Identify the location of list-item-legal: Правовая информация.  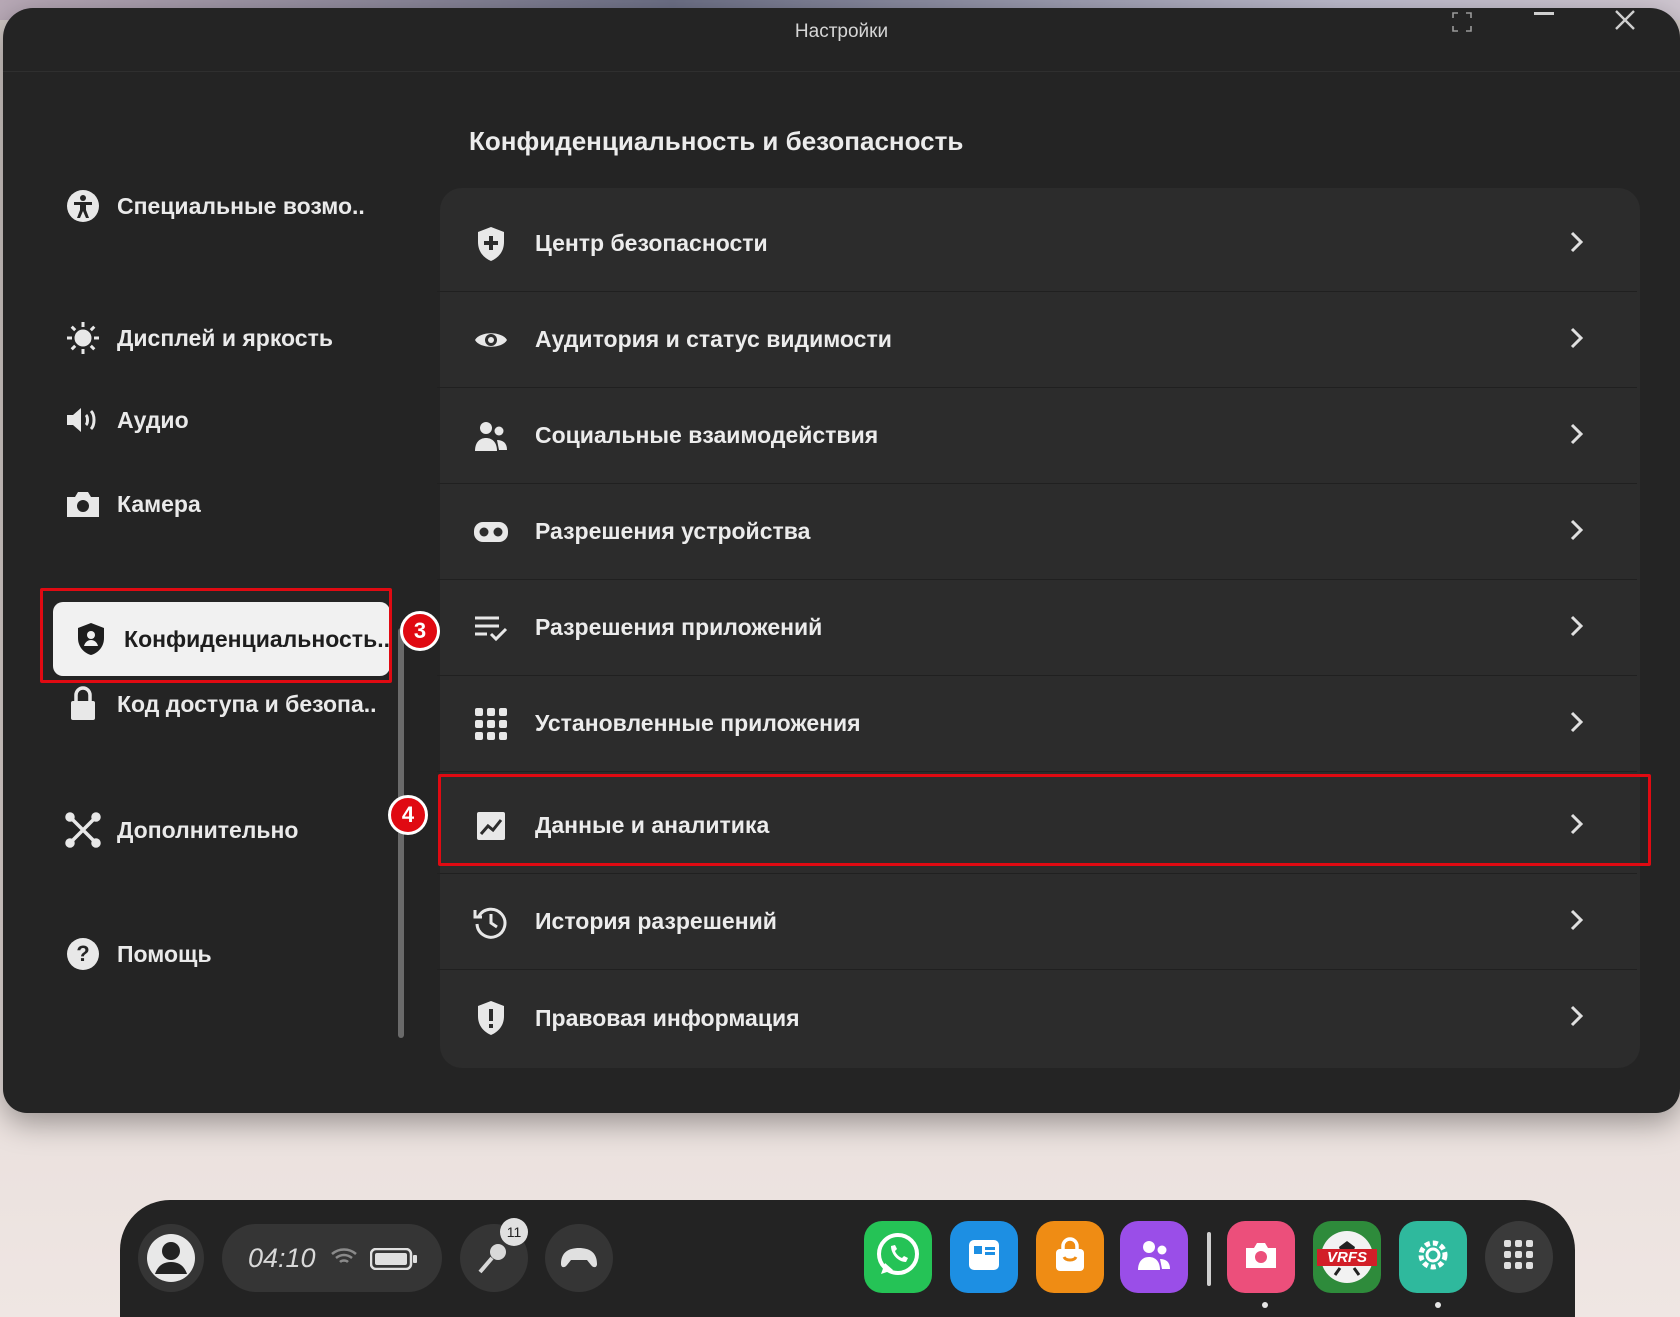
(1037, 1018).